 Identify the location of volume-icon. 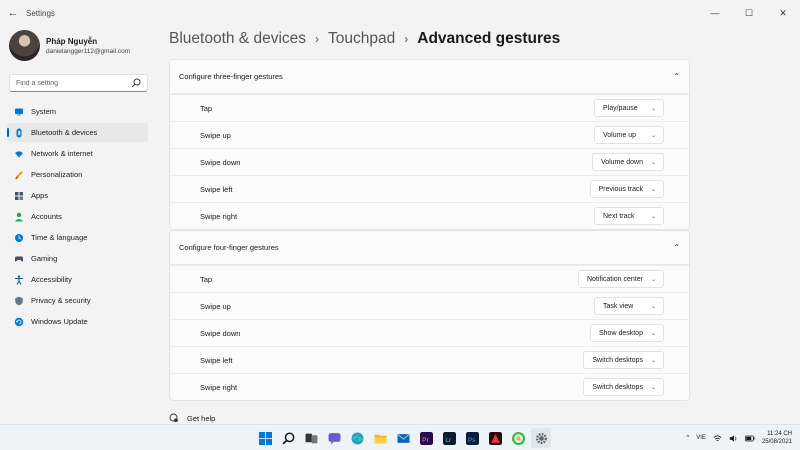
(733, 438).